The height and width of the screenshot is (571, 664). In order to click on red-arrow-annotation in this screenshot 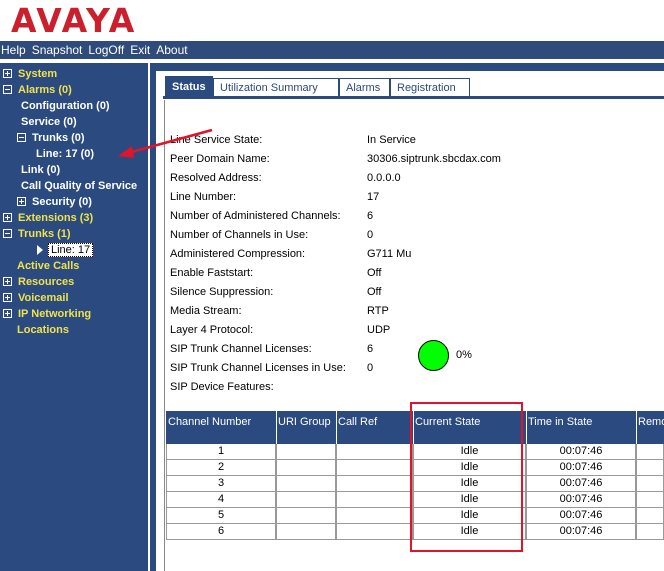, I will do `click(165, 143)`.